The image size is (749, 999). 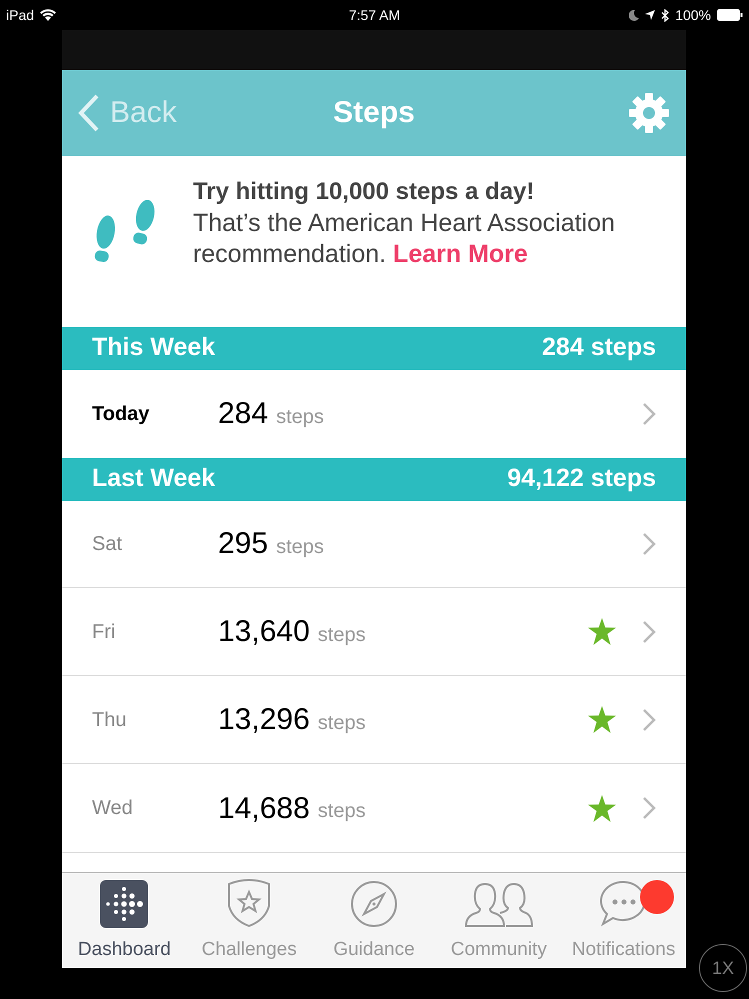 I want to click on clock-time: 7:57 AM, so click(x=374, y=15).